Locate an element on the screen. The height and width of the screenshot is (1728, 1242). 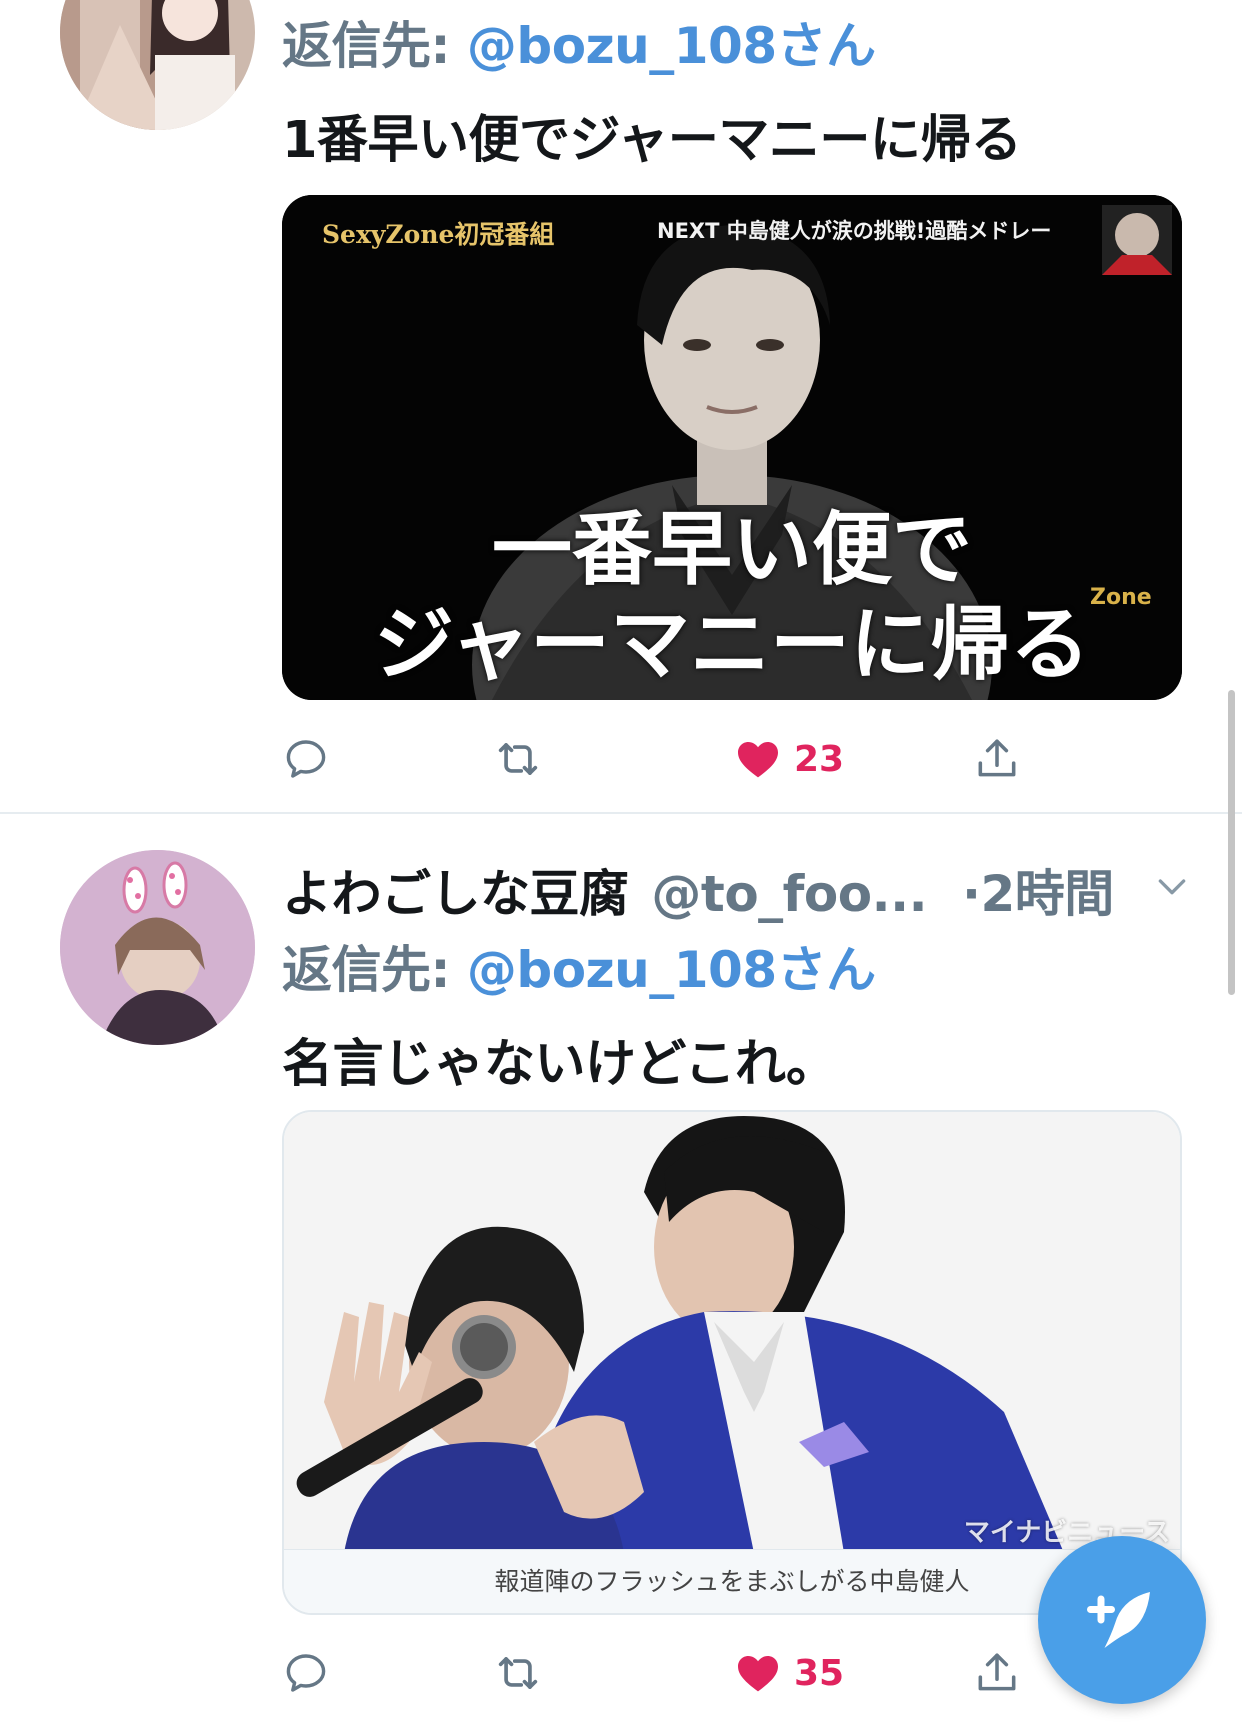
tweet-body: 返信先: @bozu_108さん 1番早い便でジャーマニーに帰る is located at coordinates (732, 89).